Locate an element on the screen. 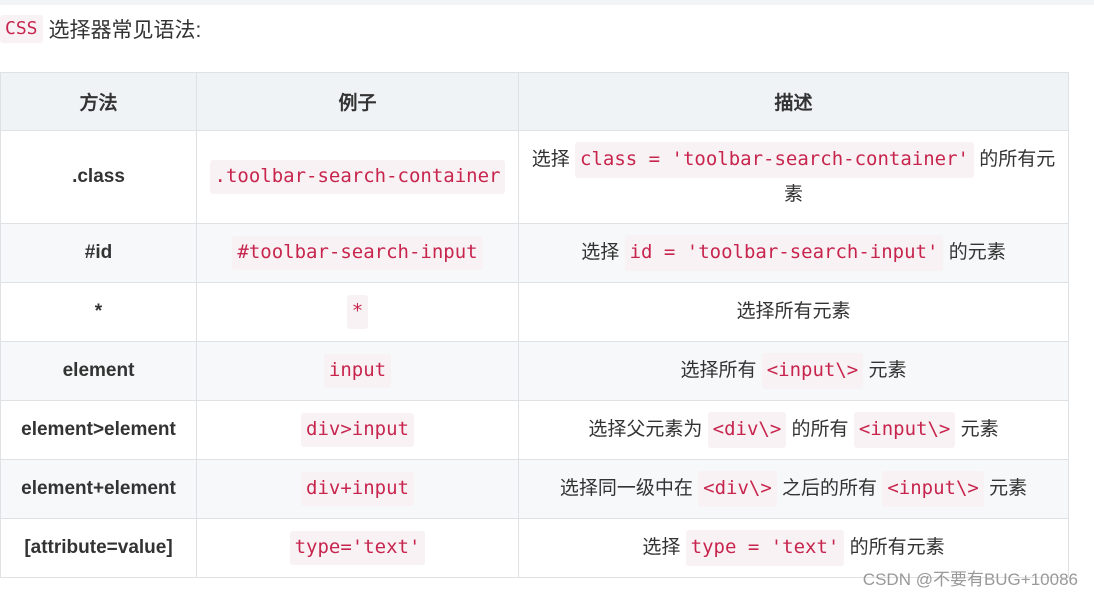 The image size is (1094, 598). example-code: div+input is located at coordinates (357, 489).